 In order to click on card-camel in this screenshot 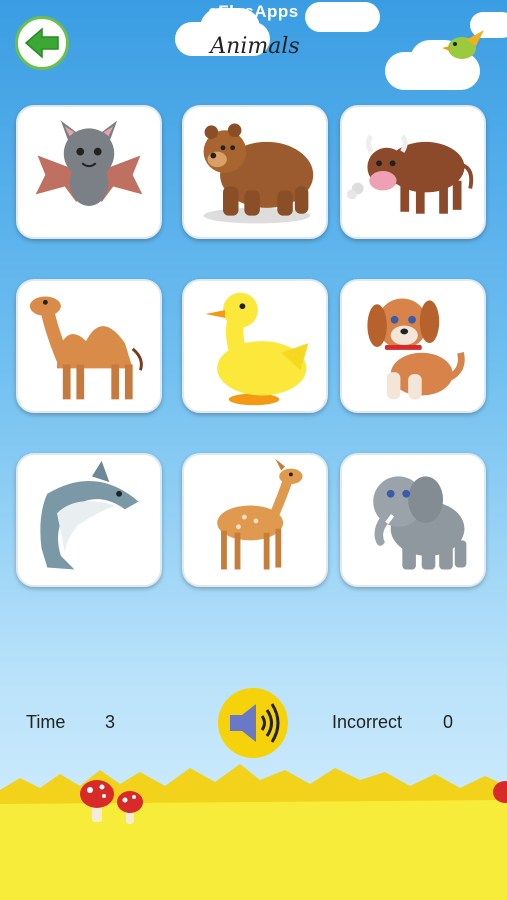, I will do `click(89, 346)`.